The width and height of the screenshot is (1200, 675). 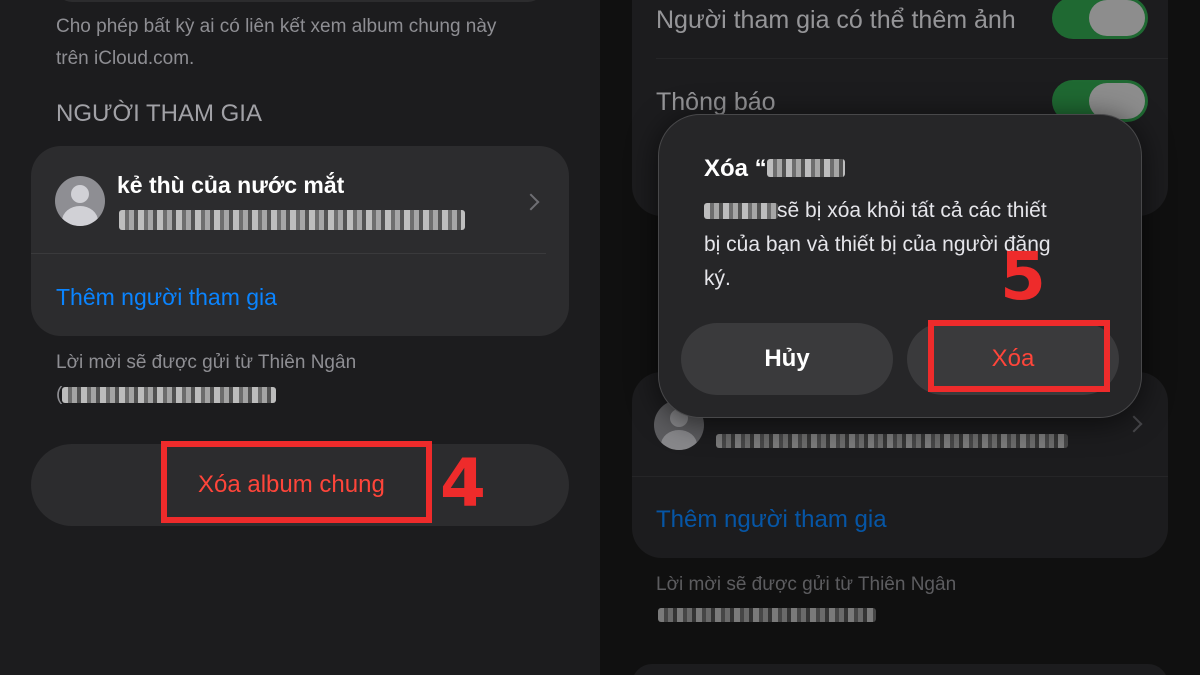 What do you see at coordinates (877, 244) in the screenshot?
I see `dialog-message-line2: bị của bạn và thiết bị của người đăng` at bounding box center [877, 244].